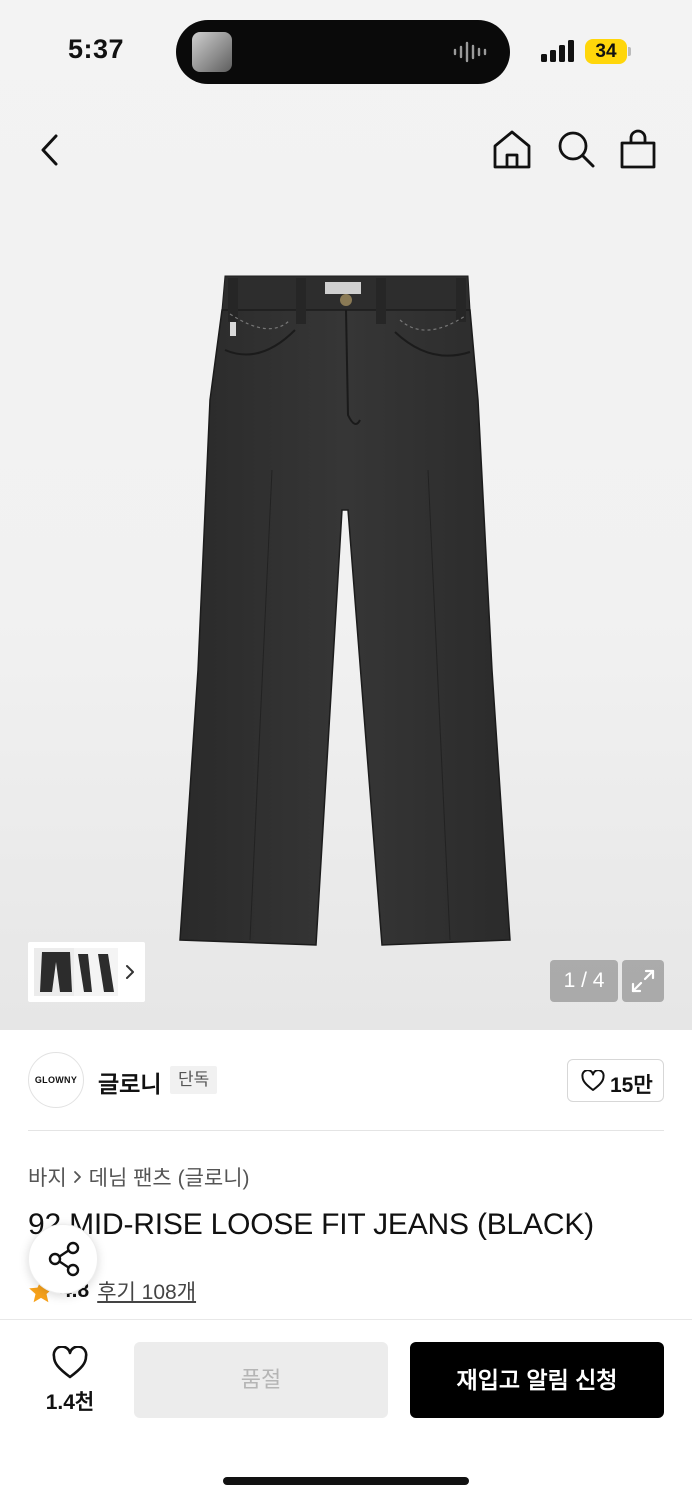 Image resolution: width=692 pixels, height=1500 pixels. I want to click on divider, so click(346, 1130).